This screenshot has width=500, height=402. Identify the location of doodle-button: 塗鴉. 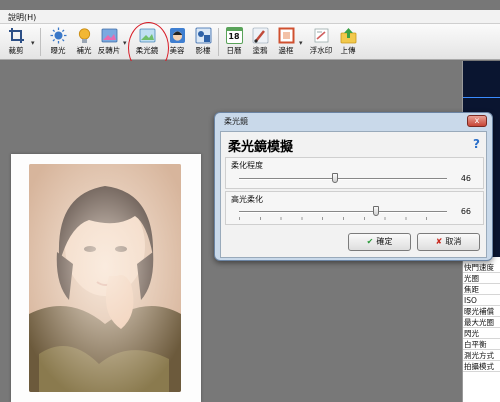
(260, 42).